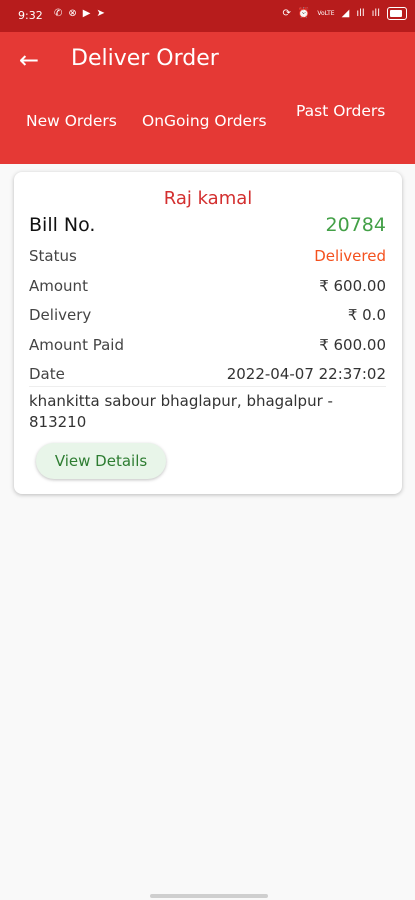  Describe the element at coordinates (352, 286) in the screenshot. I see `amount-value: ₹ 600.00` at that location.